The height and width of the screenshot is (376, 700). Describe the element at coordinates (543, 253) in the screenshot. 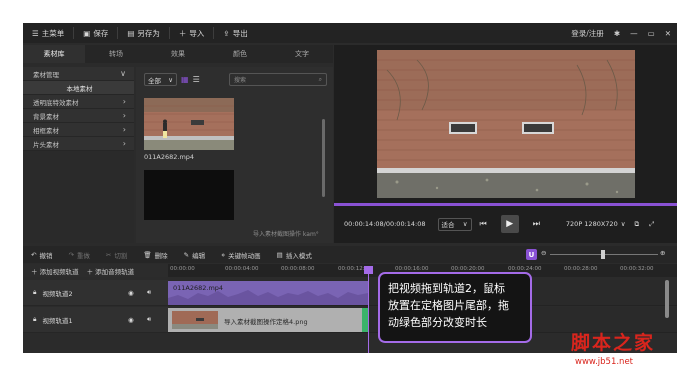

I see `zoom-out-icon: ⊖` at that location.